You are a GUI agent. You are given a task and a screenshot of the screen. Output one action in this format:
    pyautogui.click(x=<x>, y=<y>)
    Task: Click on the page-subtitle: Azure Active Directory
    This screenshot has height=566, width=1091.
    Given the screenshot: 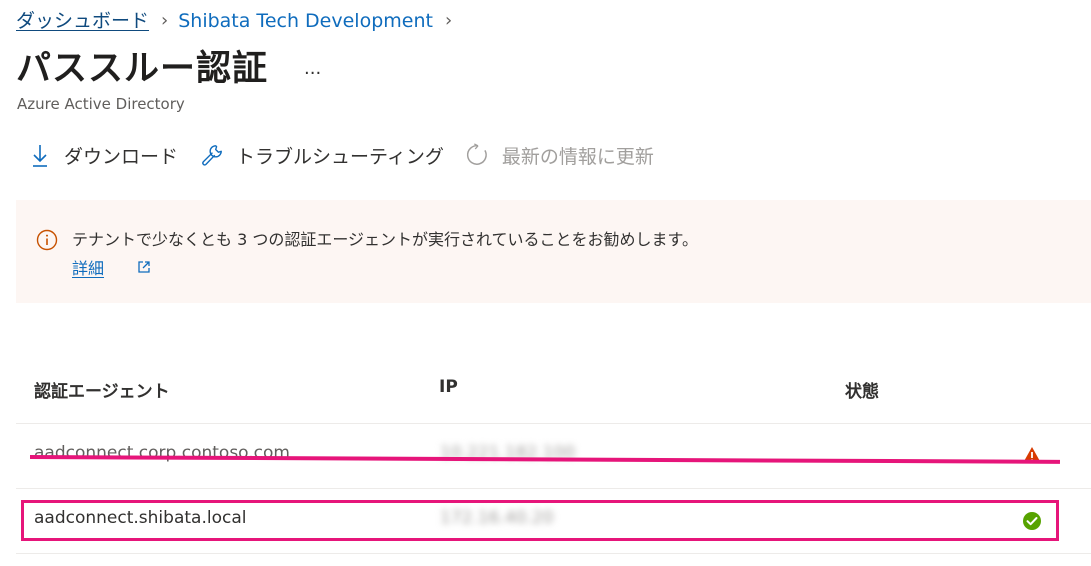 What is the action you would take?
    pyautogui.click(x=101, y=104)
    